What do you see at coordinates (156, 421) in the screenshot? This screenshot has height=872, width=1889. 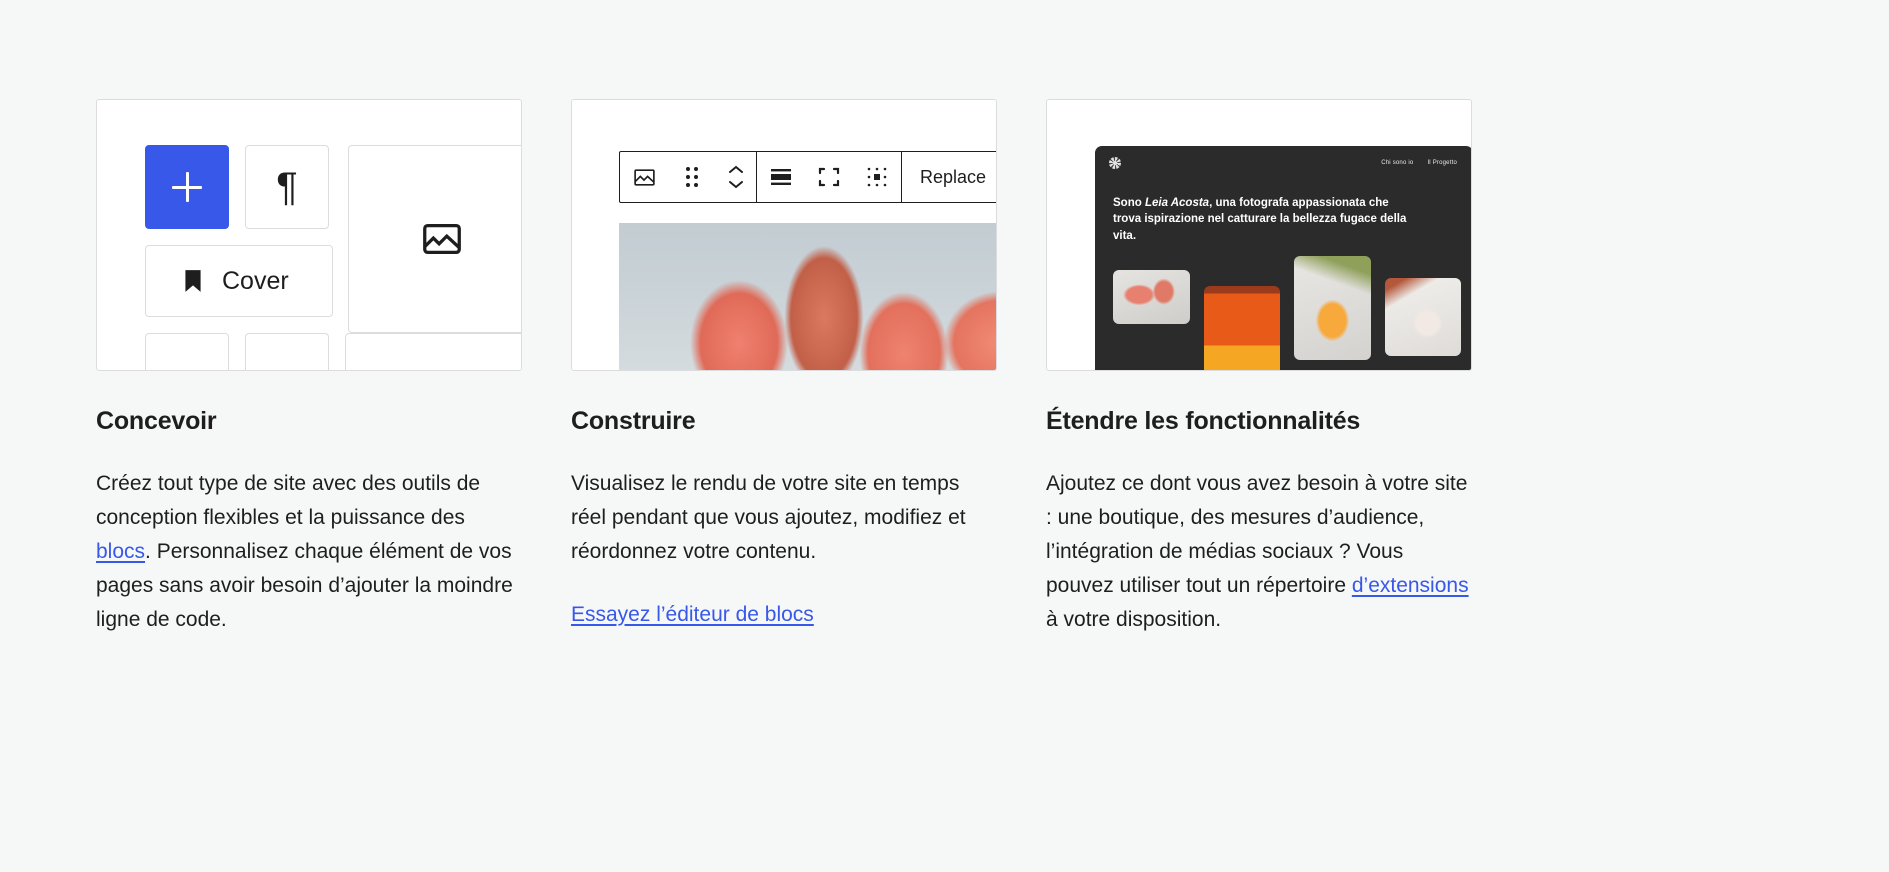 I see `column-heading-design: Concevoir` at bounding box center [156, 421].